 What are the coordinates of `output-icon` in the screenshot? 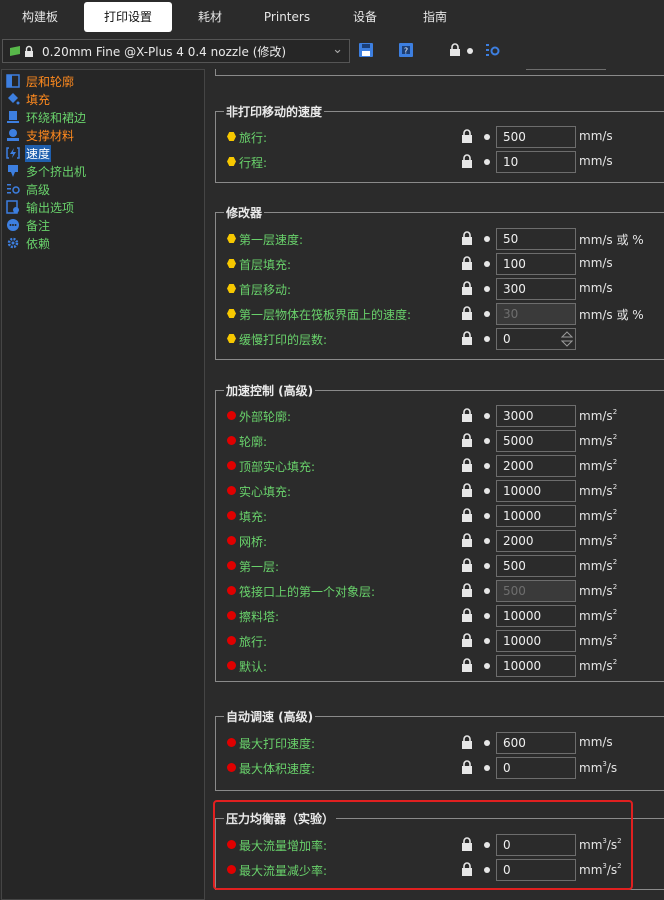 It's located at (12, 207).